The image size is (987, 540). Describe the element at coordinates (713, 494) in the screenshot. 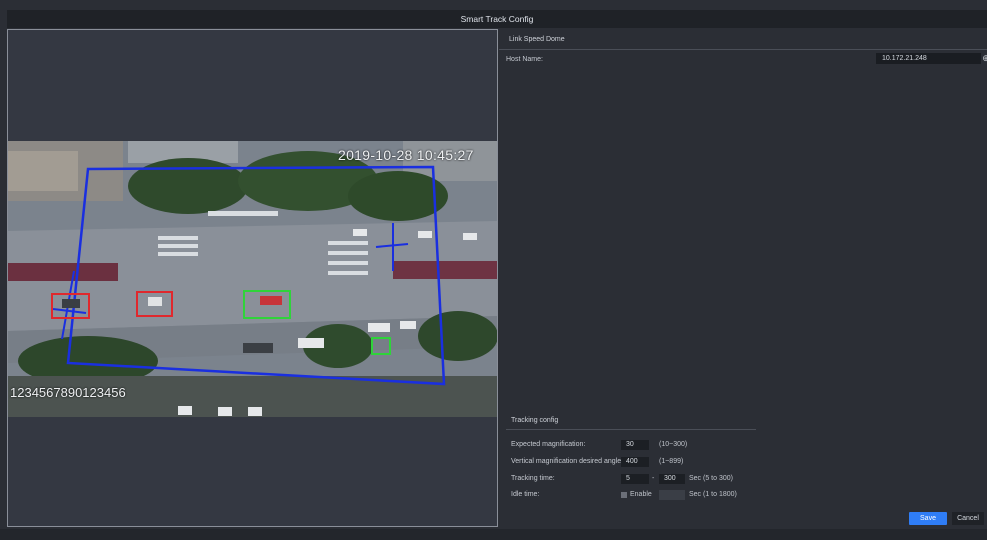

I see `idle-time-unit: Sec (1 to 1800)` at that location.